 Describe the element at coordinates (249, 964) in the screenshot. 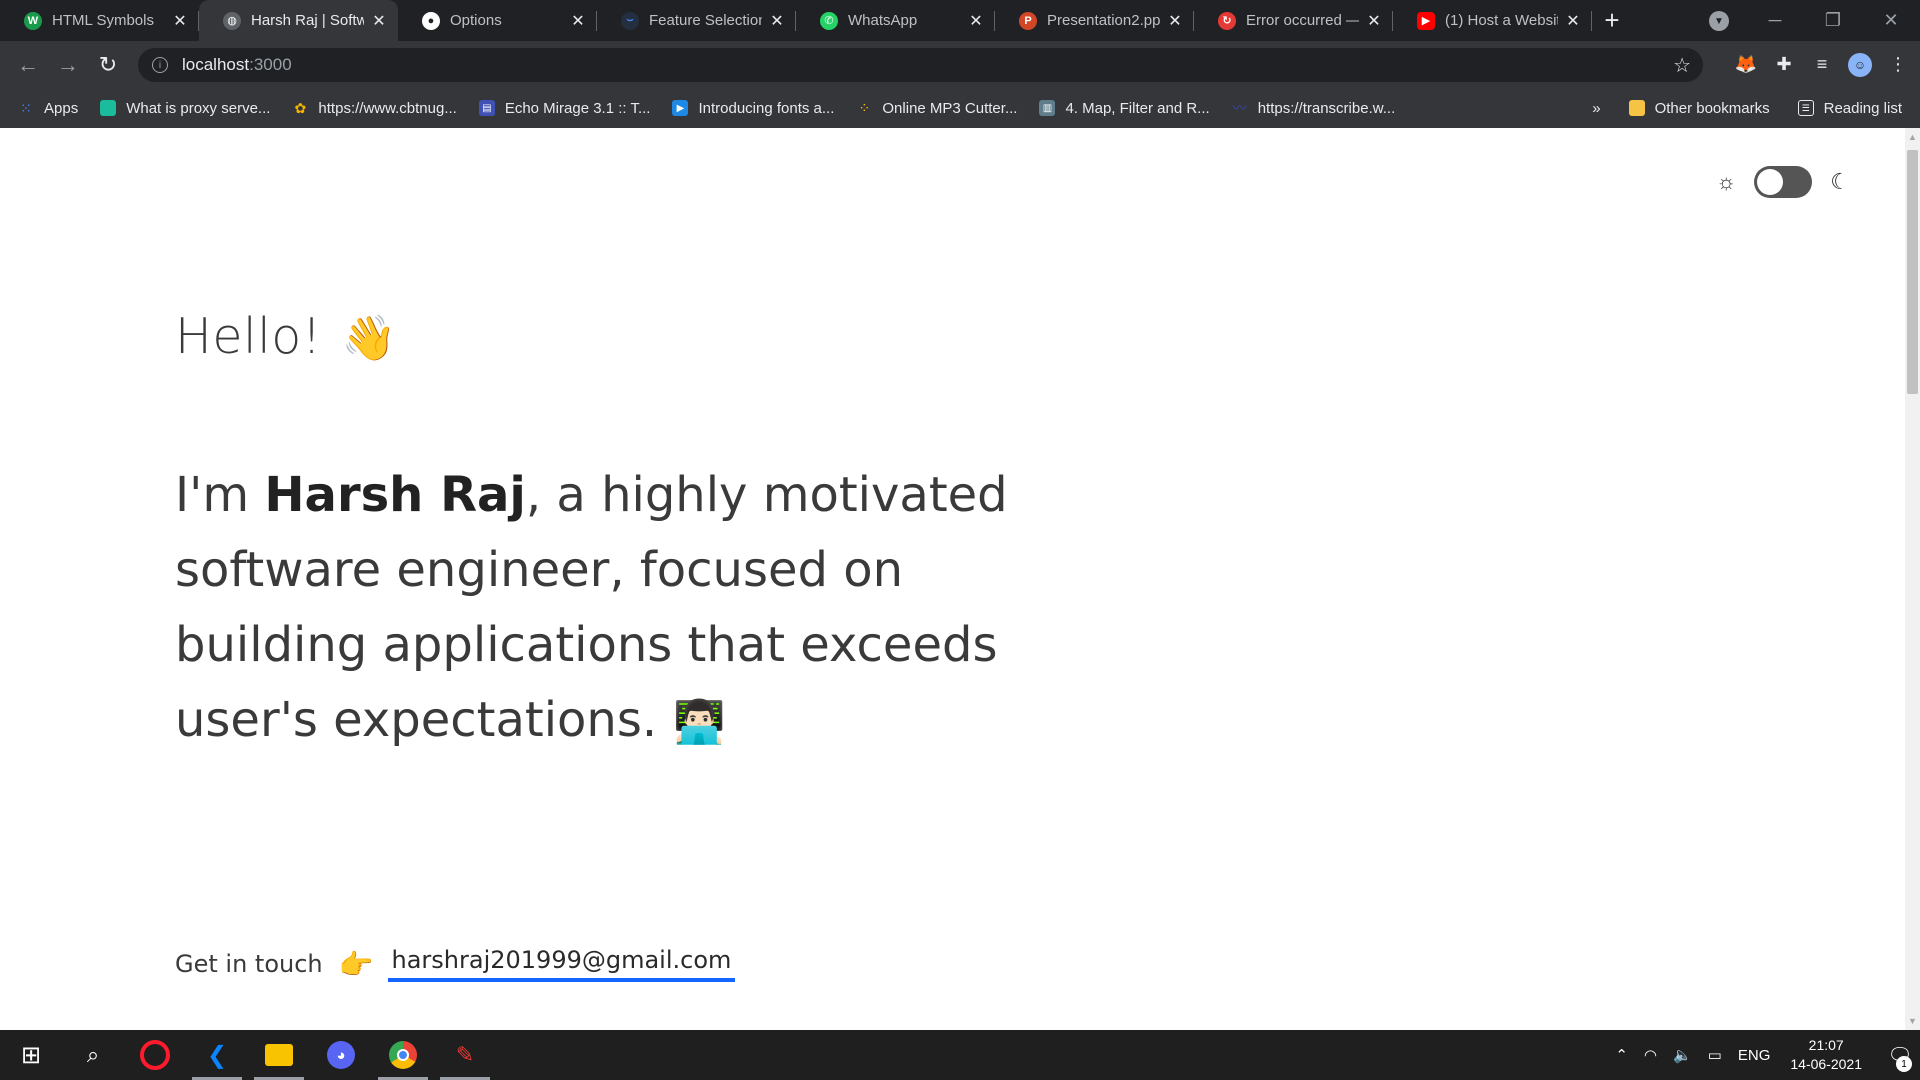

I see `contact-label: Get in touch` at that location.